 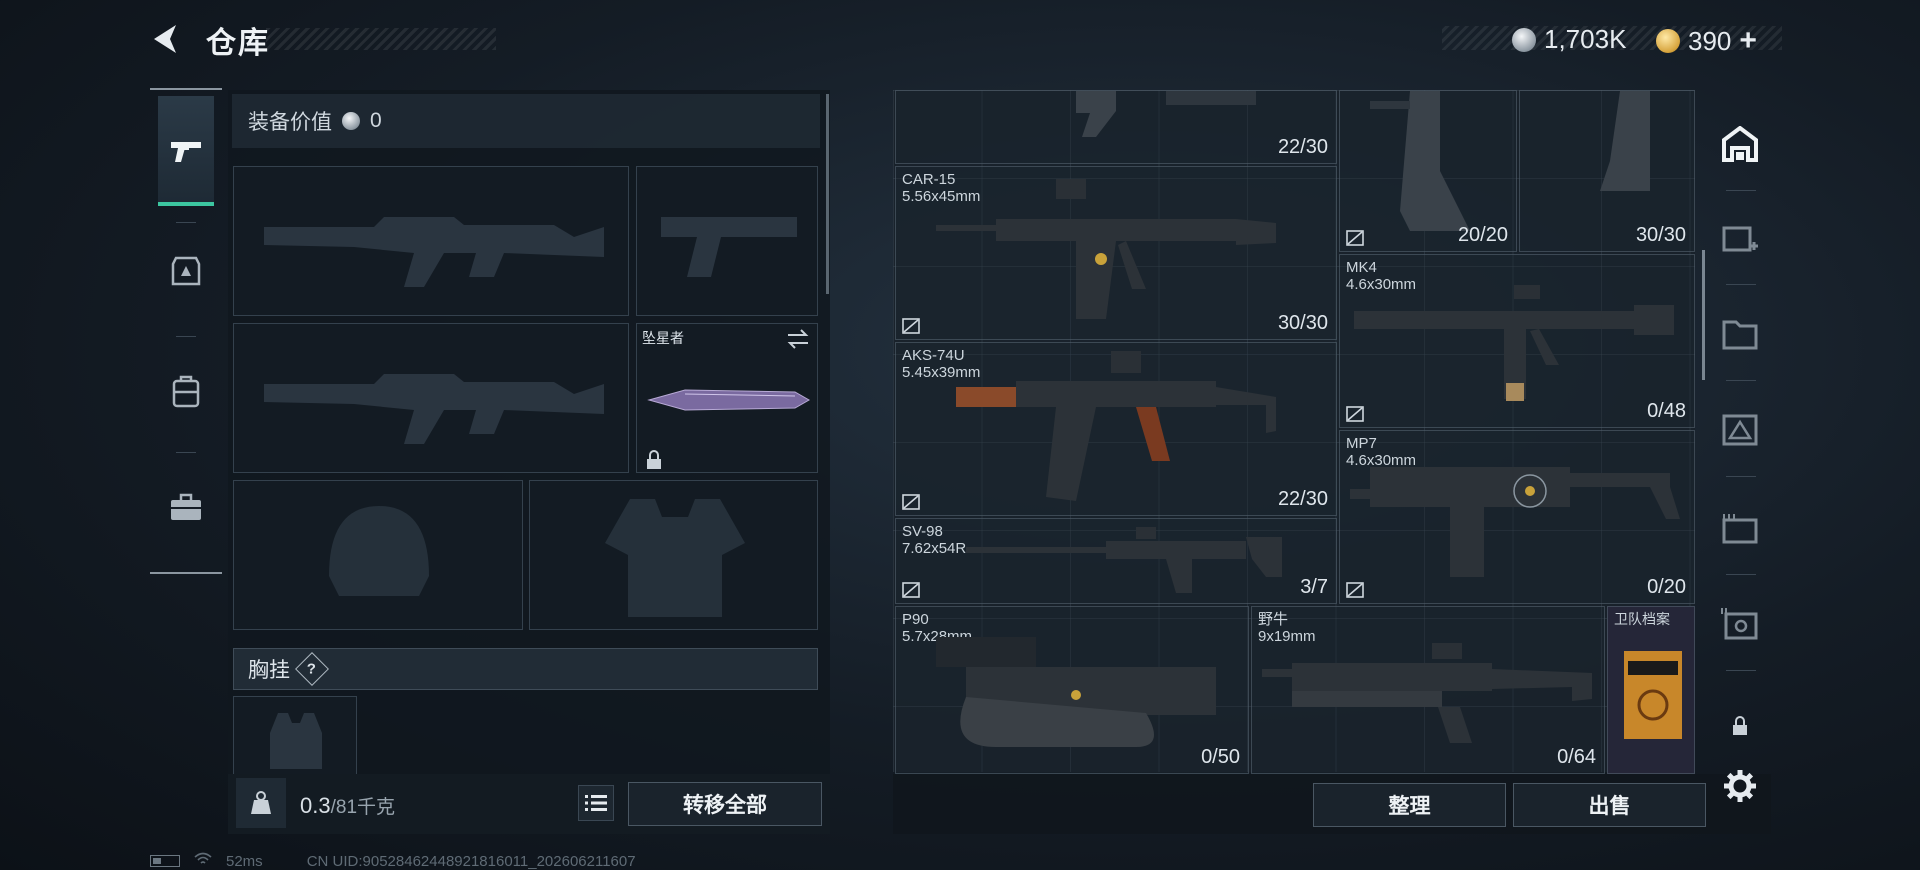 What do you see at coordinates (673, 555) in the screenshot?
I see `vest-slot` at bounding box center [673, 555].